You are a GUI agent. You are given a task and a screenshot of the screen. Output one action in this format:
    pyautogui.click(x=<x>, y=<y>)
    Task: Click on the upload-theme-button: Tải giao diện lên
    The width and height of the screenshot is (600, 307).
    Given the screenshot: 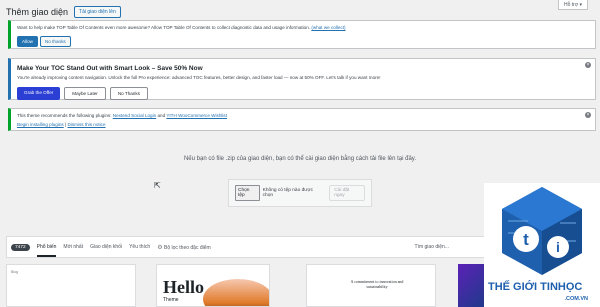 What is the action you would take?
    pyautogui.click(x=97, y=12)
    